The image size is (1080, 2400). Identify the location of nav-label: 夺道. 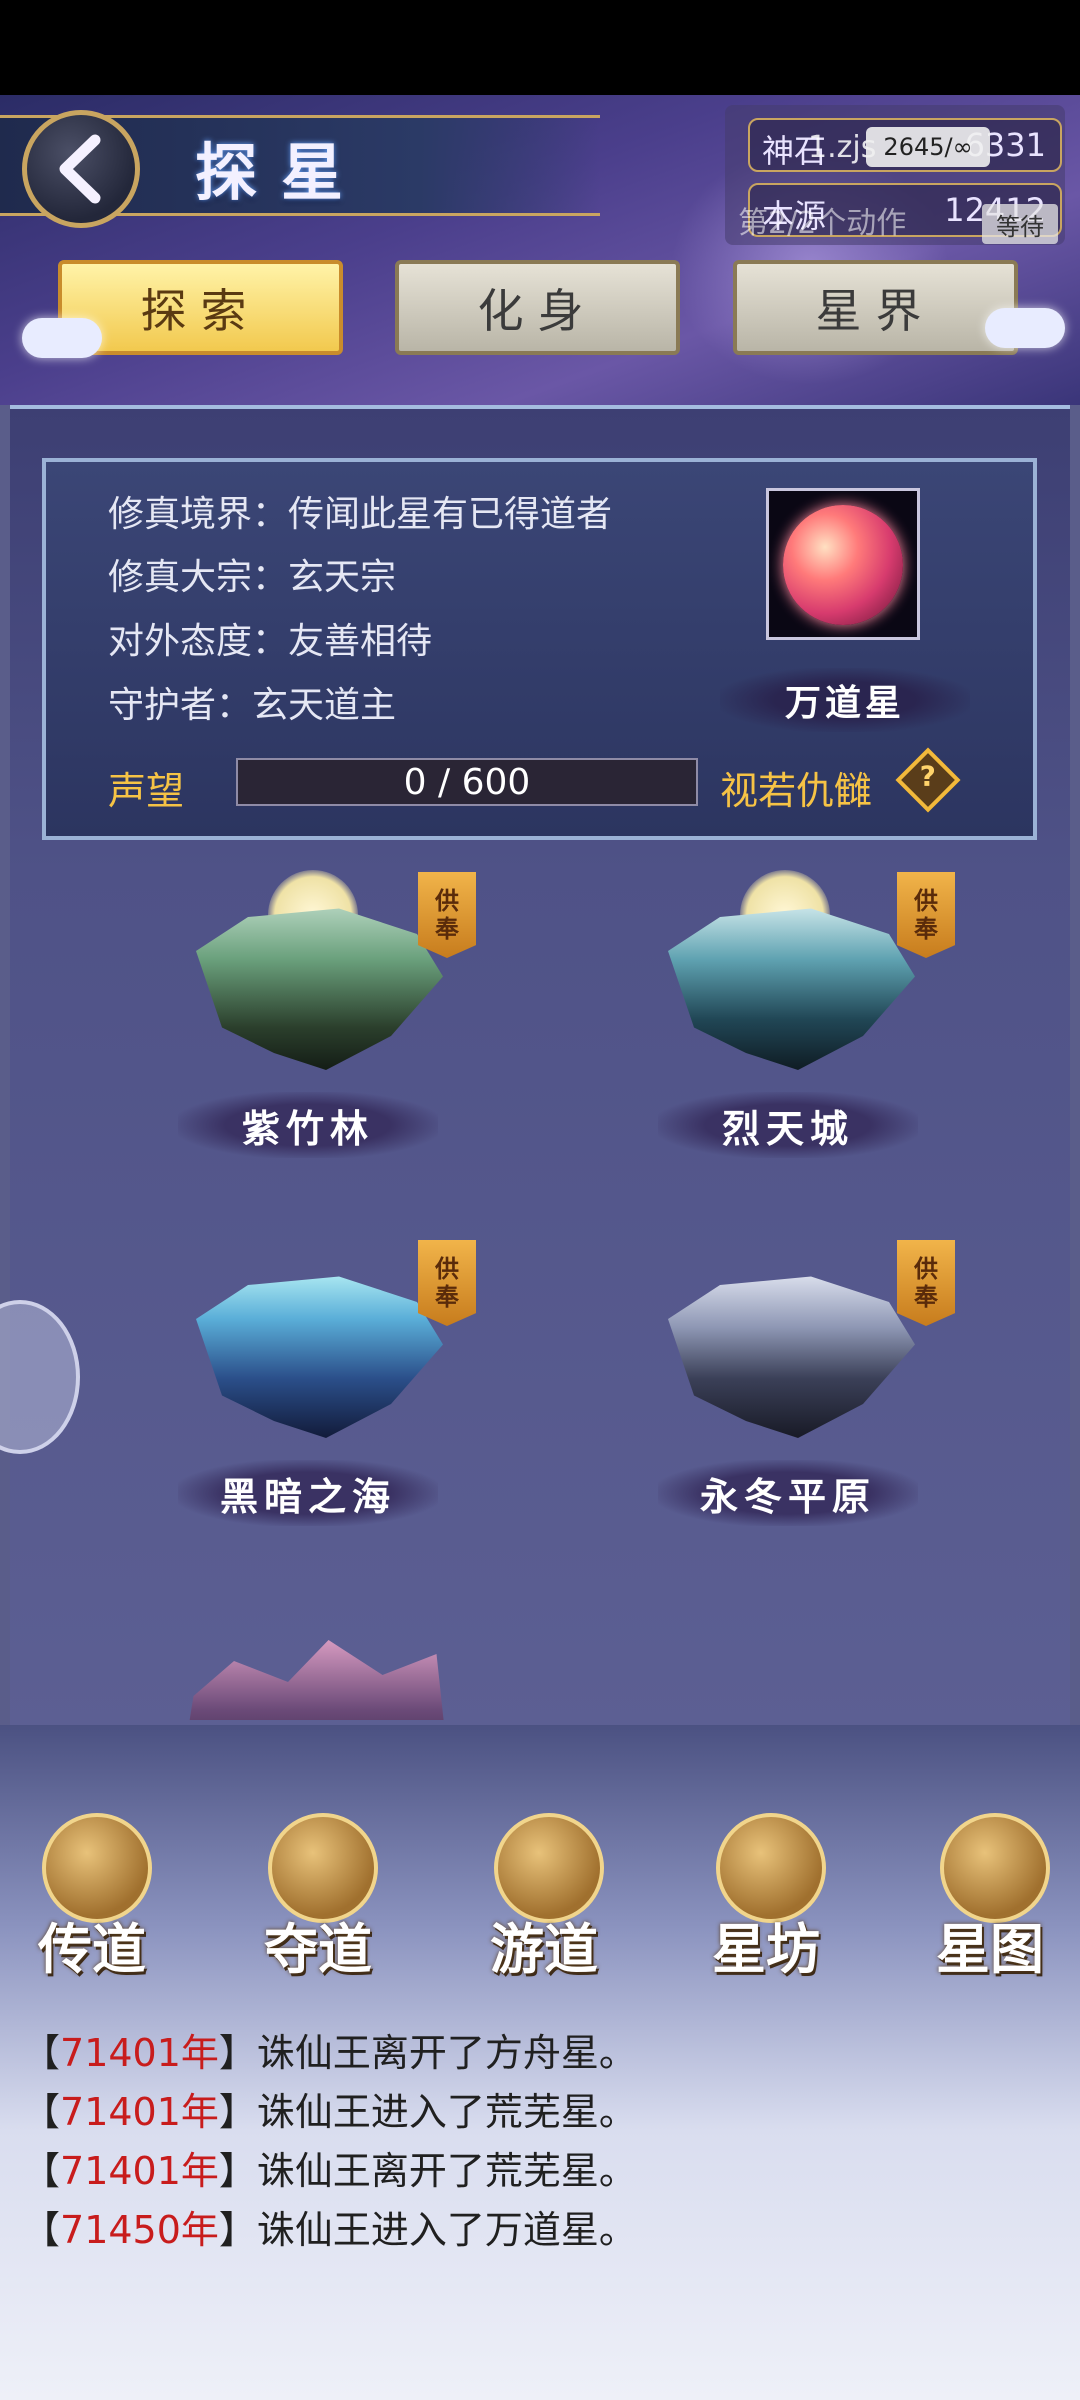
(318, 1949).